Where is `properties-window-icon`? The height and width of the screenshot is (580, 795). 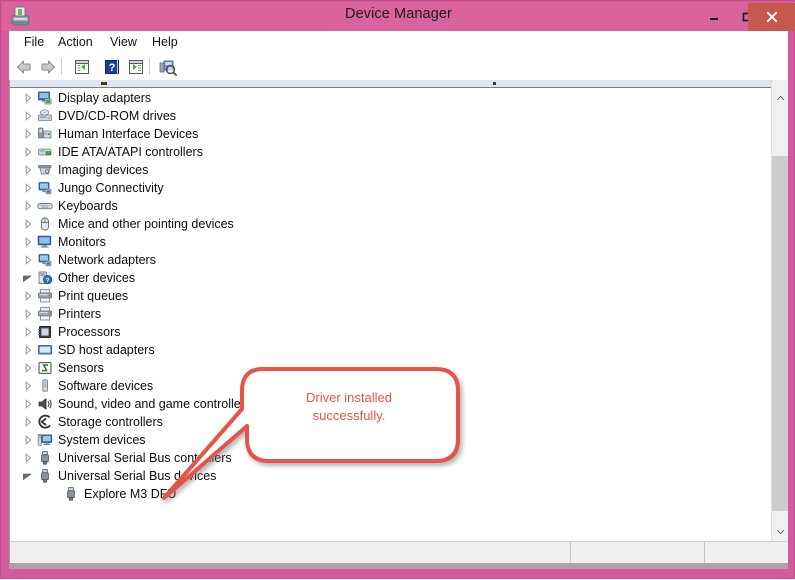 properties-window-icon is located at coordinates (136, 67).